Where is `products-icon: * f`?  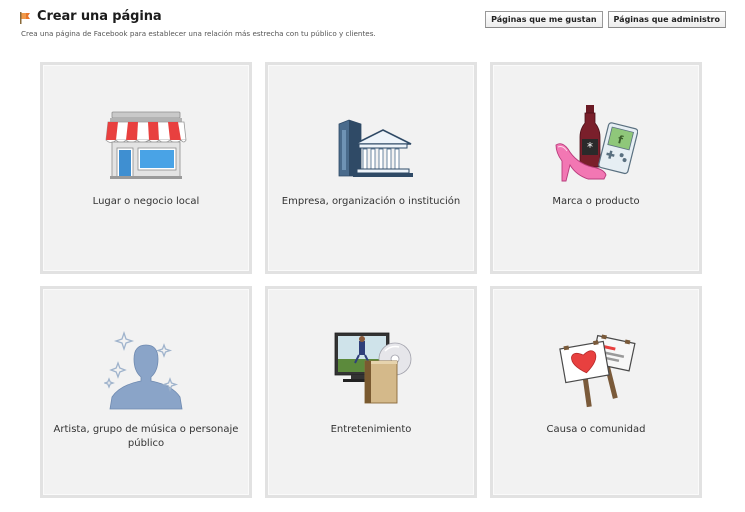 products-icon: * f is located at coordinates (596, 145).